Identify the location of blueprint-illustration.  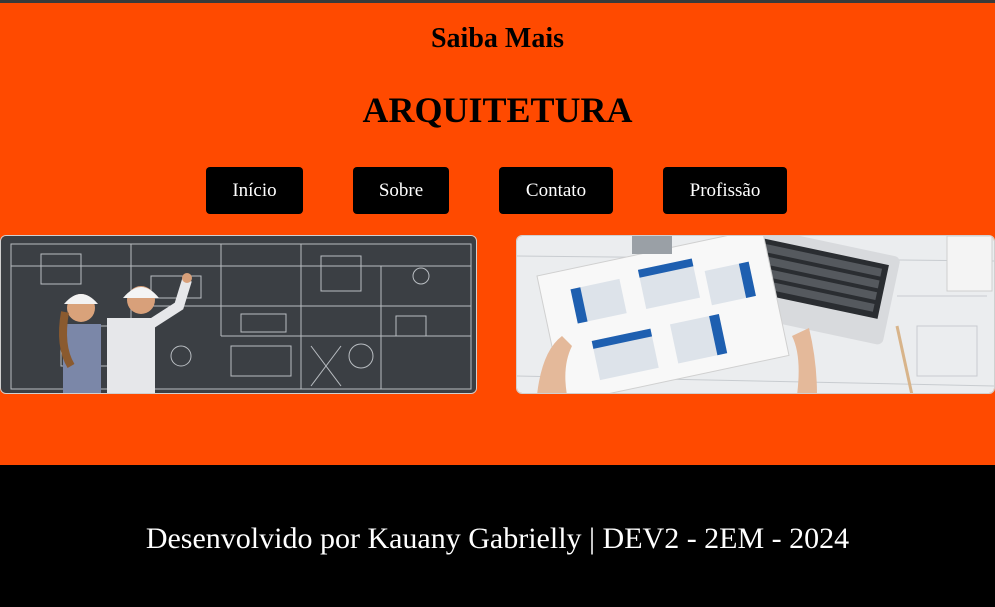
(238, 314).